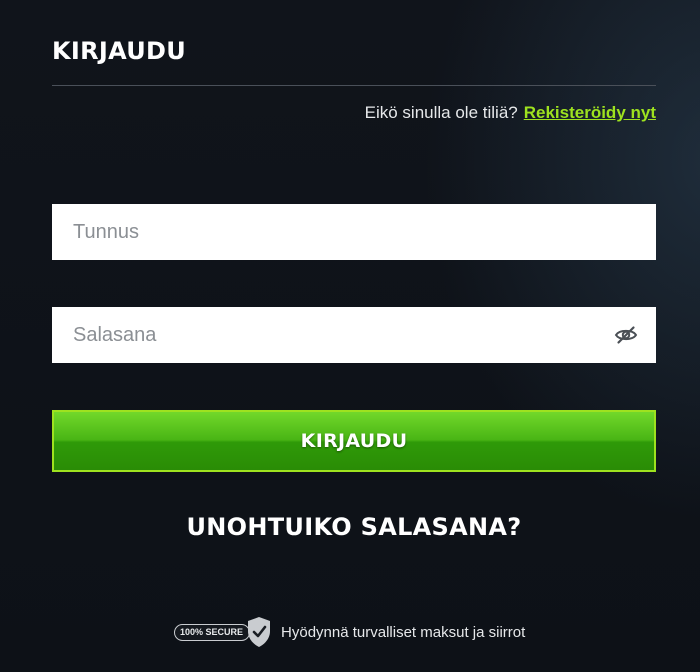 This screenshot has height=672, width=700. What do you see at coordinates (403, 632) in the screenshot?
I see `secure-payments-text: Hyödynnä turvalliset maksut ja siirrot` at bounding box center [403, 632].